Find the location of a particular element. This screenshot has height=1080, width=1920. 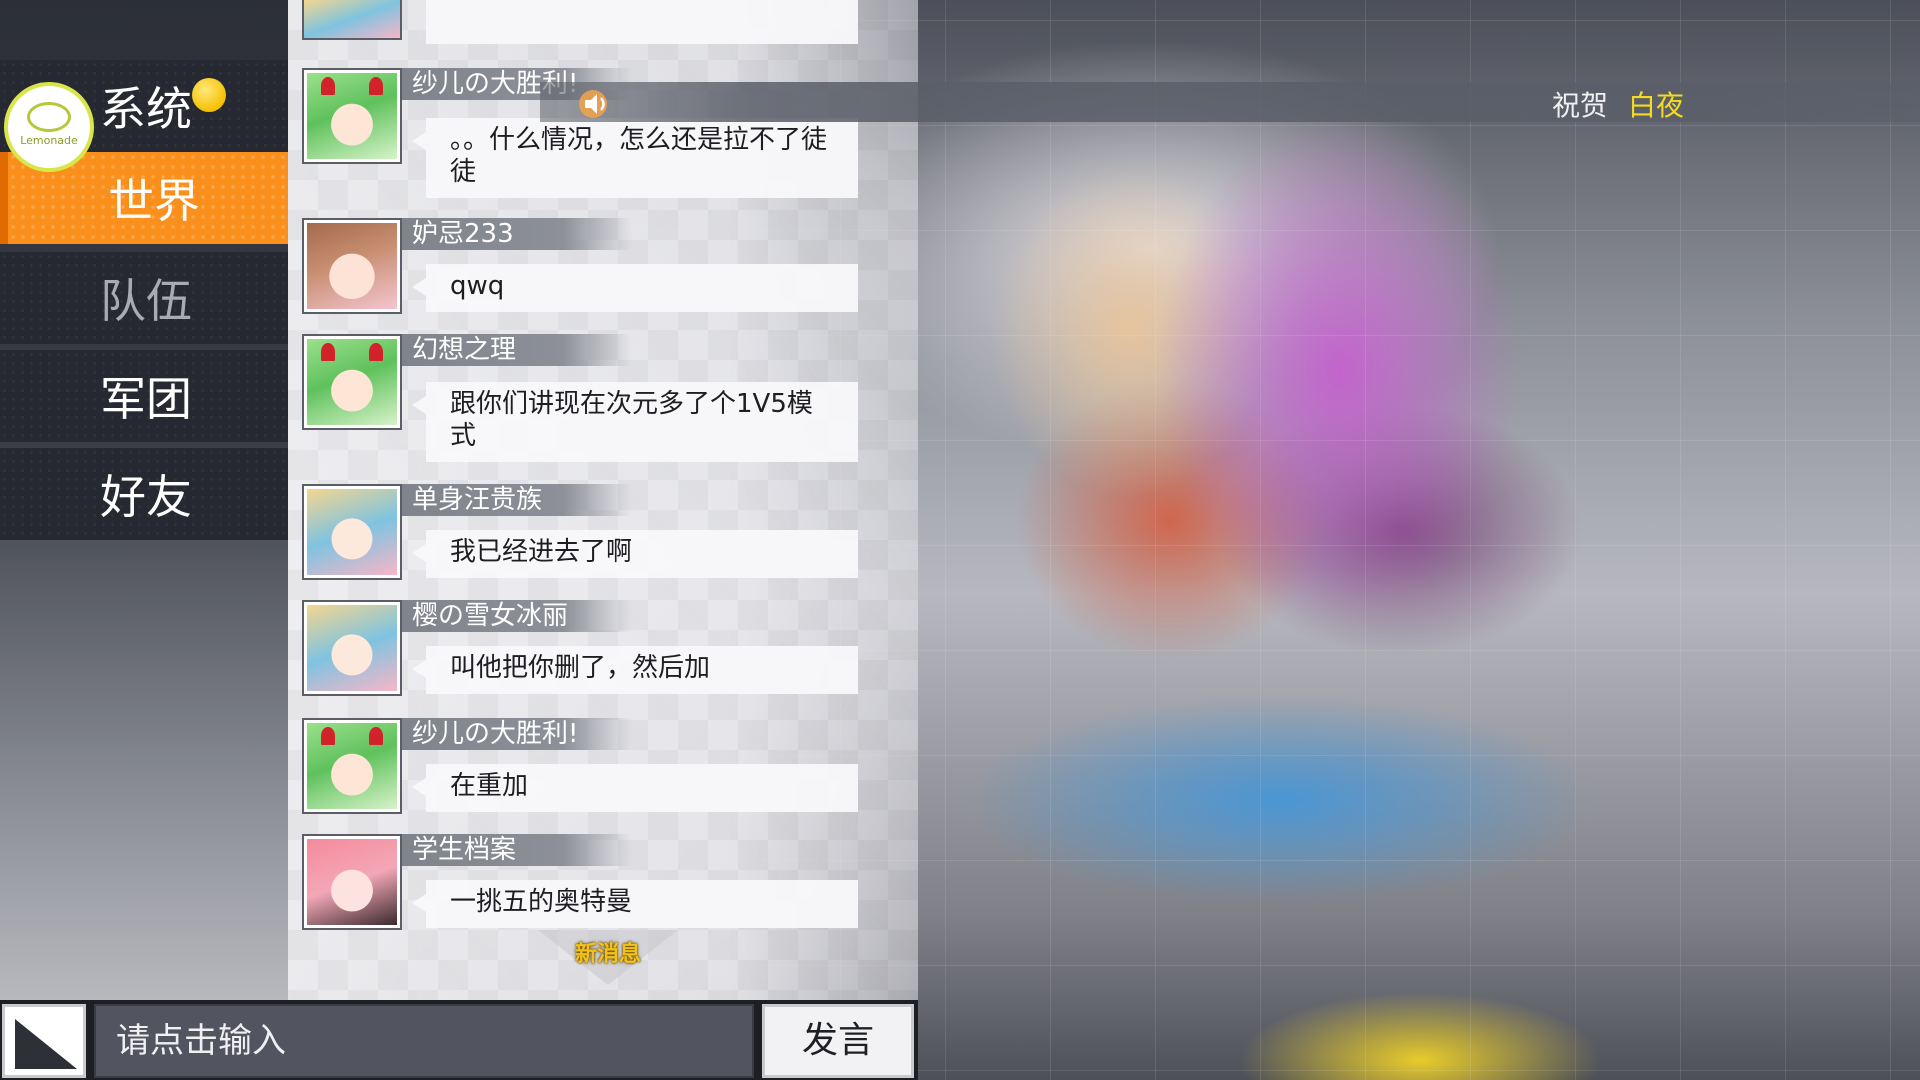

sender-name: 单身汪贵族 is located at coordinates (517, 500).